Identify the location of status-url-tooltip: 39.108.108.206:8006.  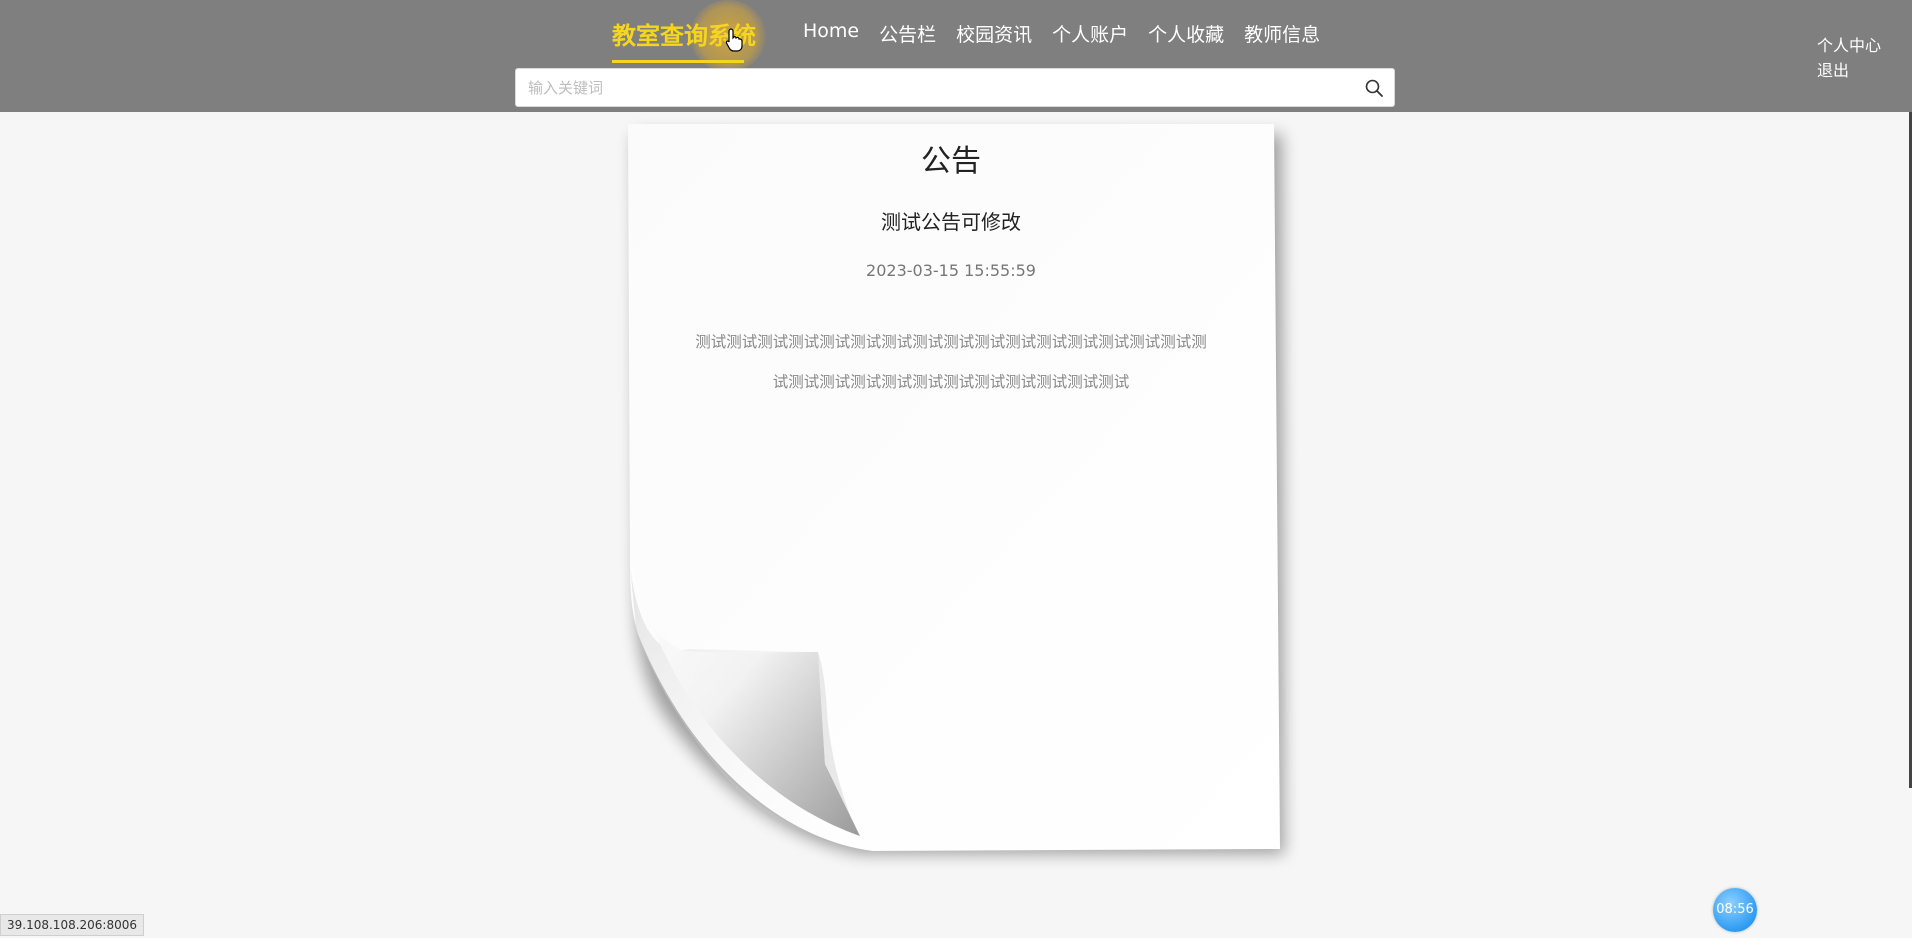
(72, 925).